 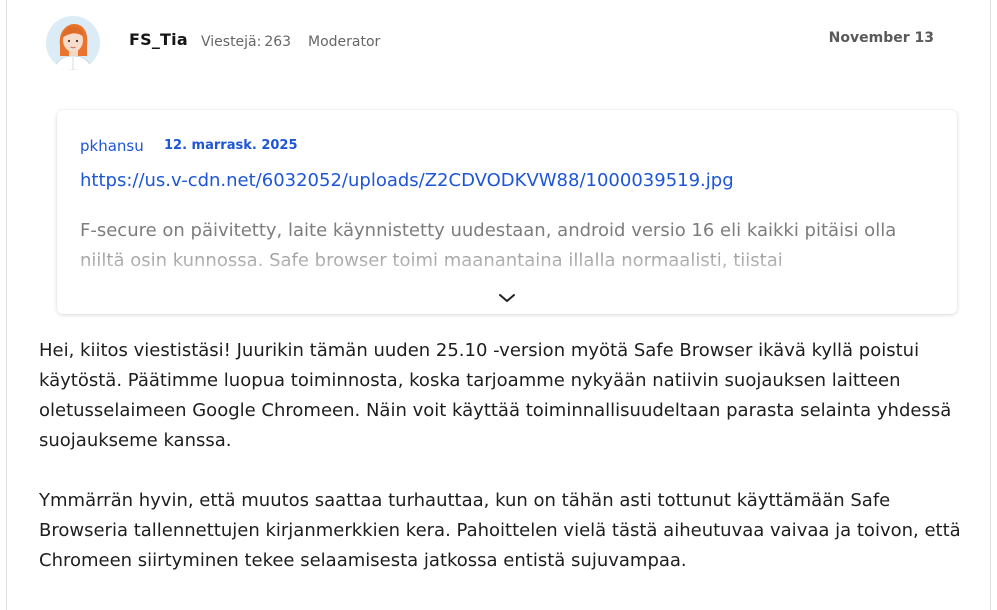 What do you see at coordinates (881, 38) in the screenshot?
I see `post-date: November 13` at bounding box center [881, 38].